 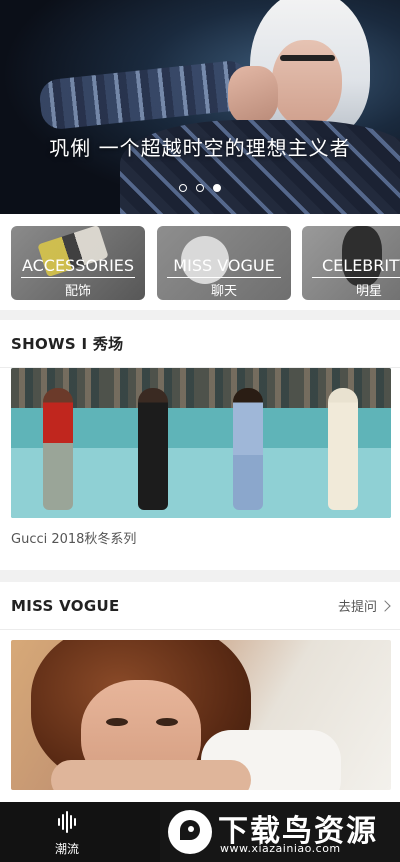 I want to click on shows-title: SHOWS I 秀场, so click(x=67, y=344).